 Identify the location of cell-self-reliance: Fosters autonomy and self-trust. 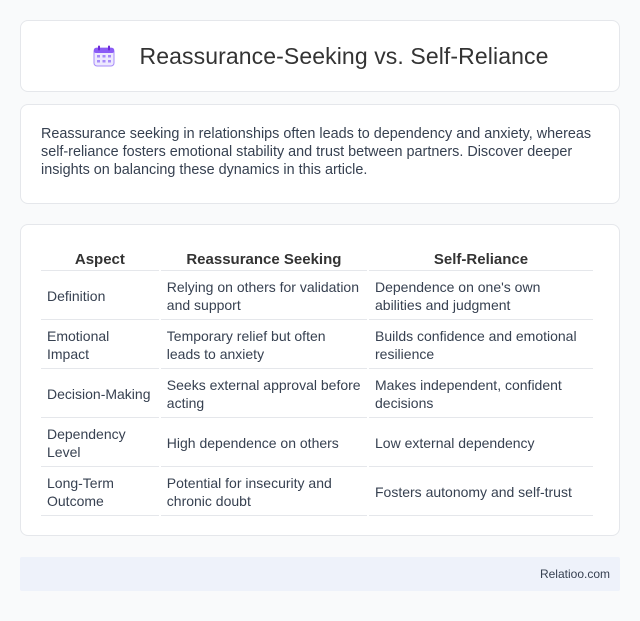
(481, 492).